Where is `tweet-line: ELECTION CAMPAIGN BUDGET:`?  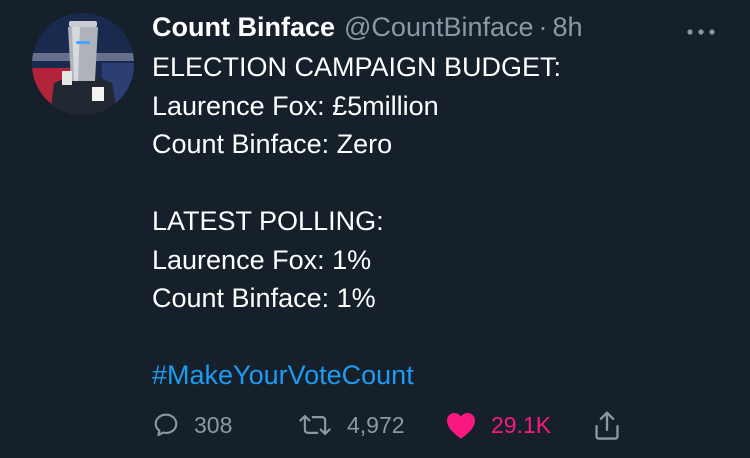
tweet-line: ELECTION CAMPAIGN BUDGET: is located at coordinates (357, 67).